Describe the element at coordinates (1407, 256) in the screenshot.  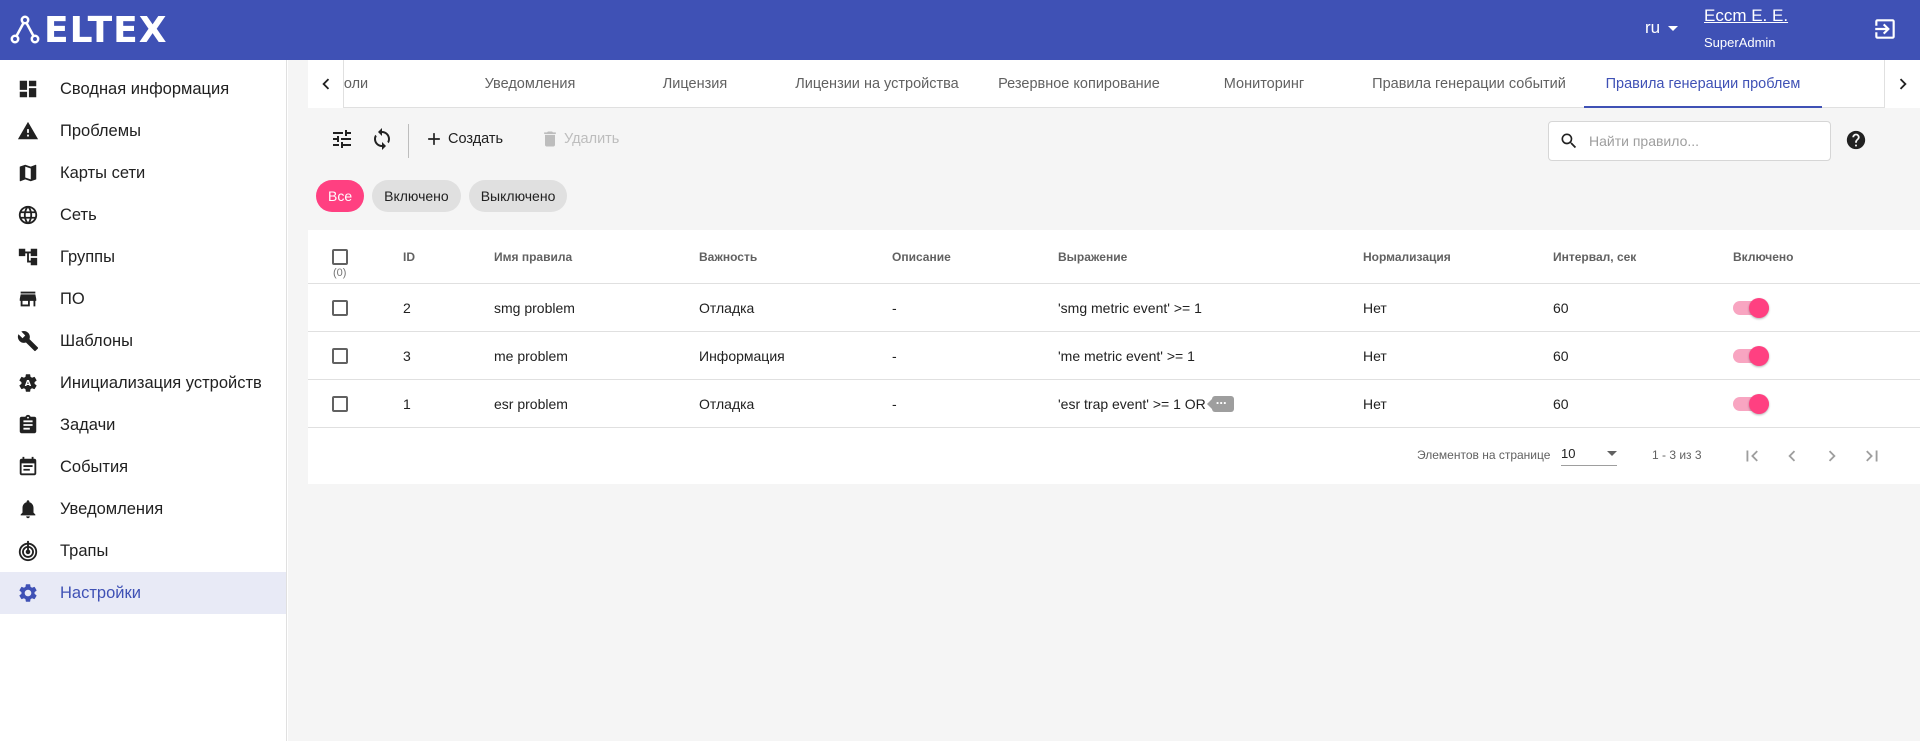
I see `column-header-normalization: Нормализация` at that location.